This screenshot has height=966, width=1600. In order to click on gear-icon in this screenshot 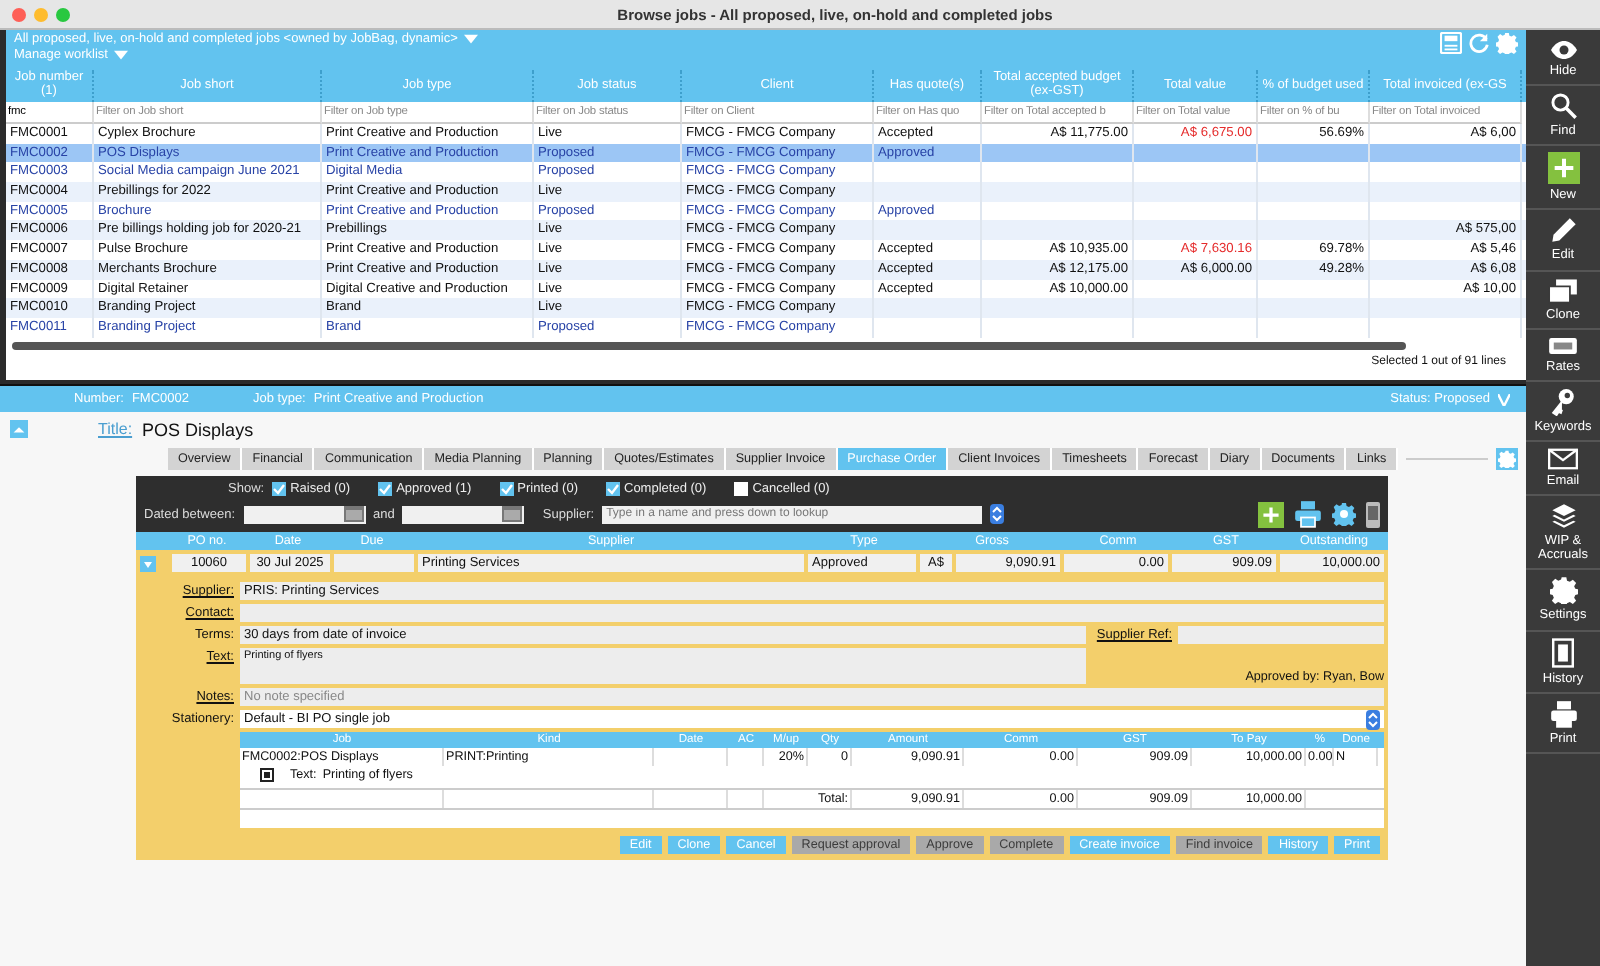, I will do `click(1563, 590)`.